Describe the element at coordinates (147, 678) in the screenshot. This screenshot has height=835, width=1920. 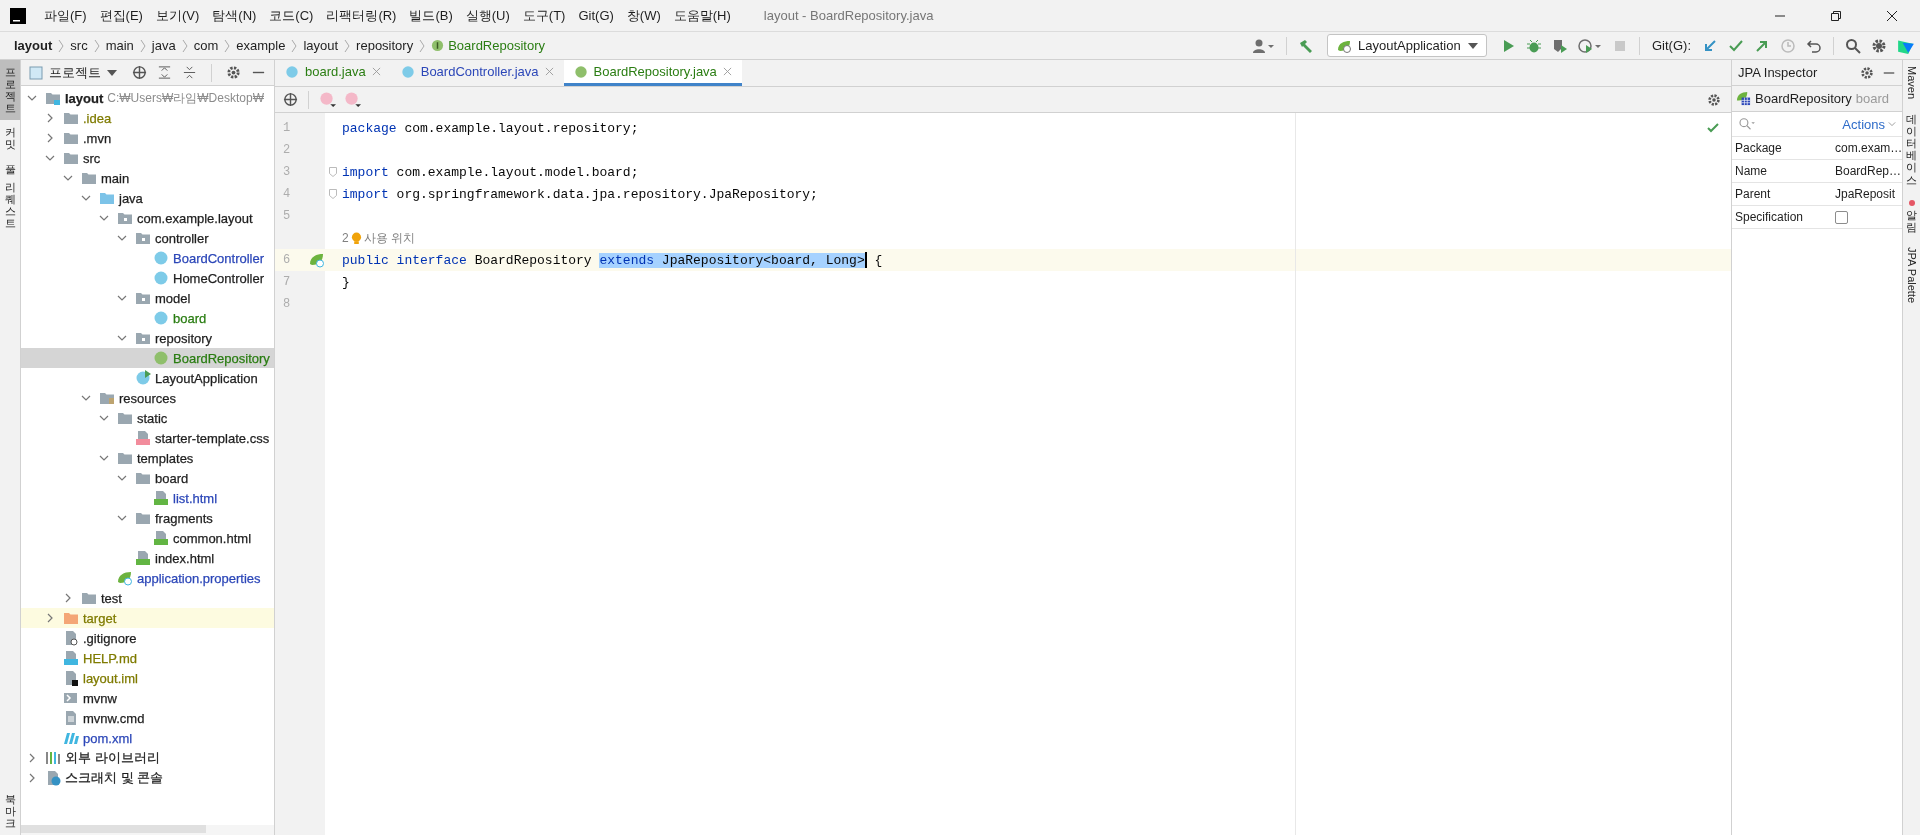
I see `tree-item: layout.iml` at that location.